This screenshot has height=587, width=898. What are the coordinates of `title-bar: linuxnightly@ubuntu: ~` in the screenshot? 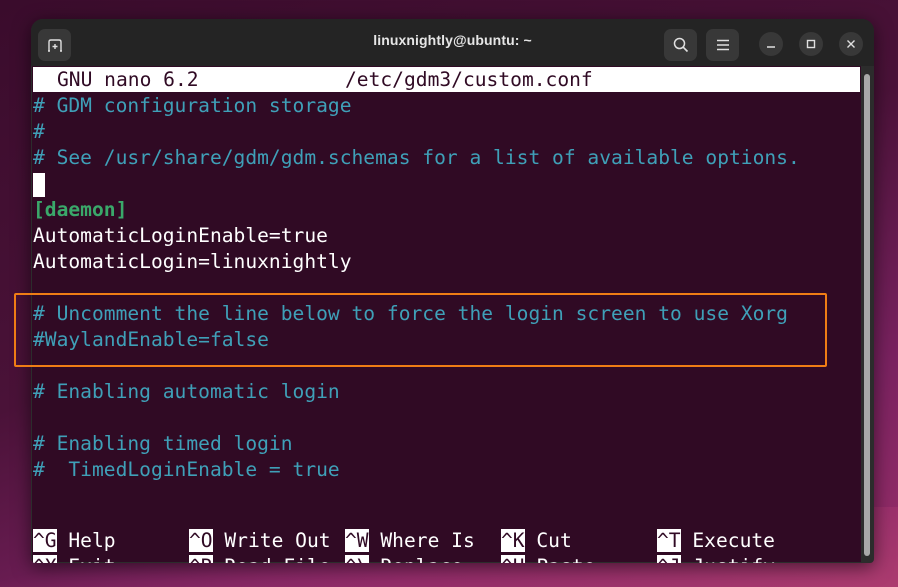 It's located at (452, 42).